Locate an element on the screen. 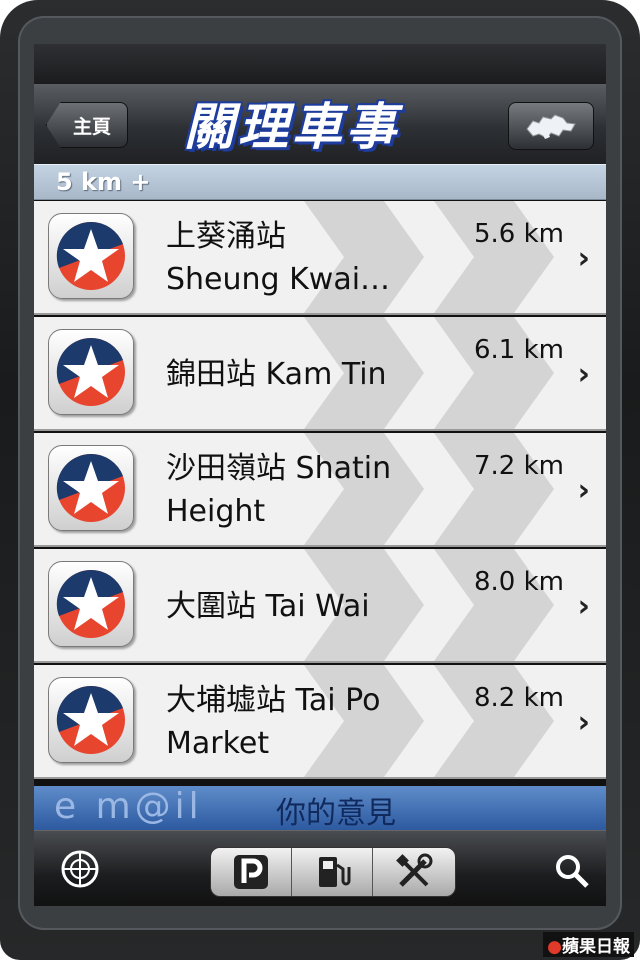  station-row: 上葵涌站 Sheung Kwai… 5.6 km › is located at coordinates (320, 258).